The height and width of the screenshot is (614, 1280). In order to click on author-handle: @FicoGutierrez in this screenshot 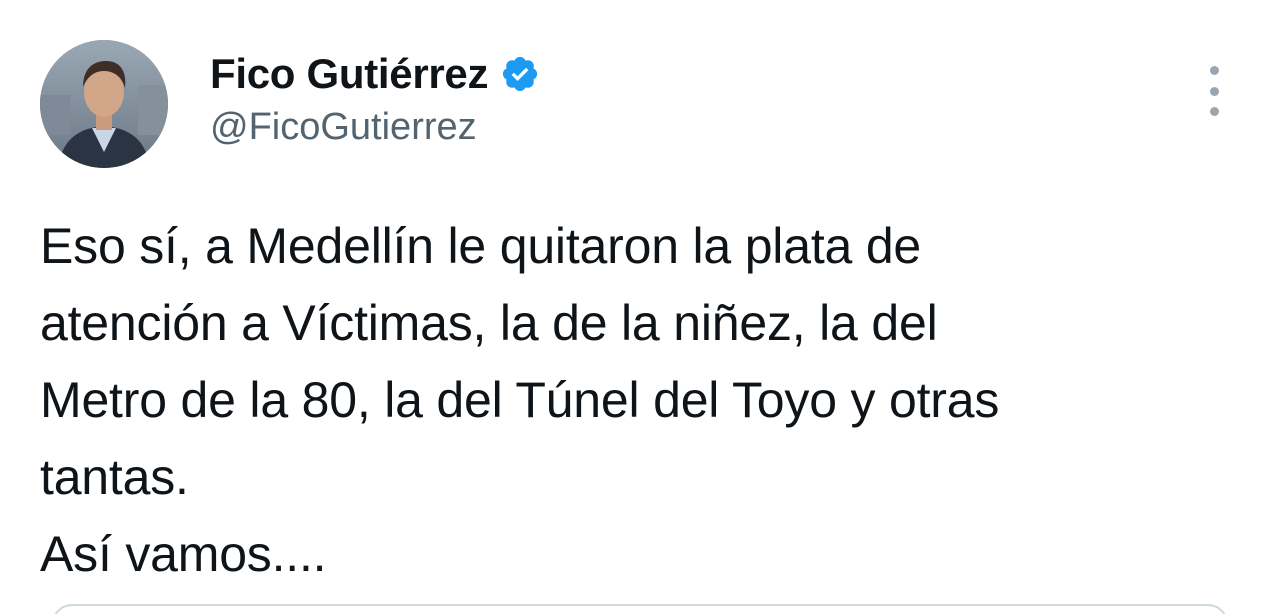, I will do `click(343, 127)`.